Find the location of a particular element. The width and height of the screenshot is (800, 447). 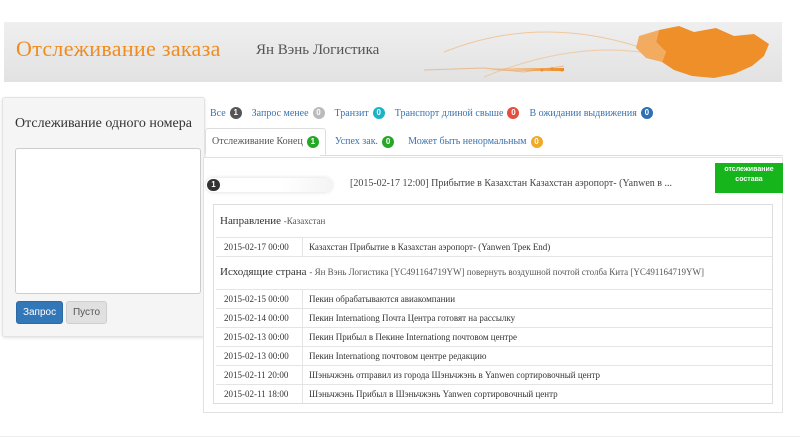

tab-query-less: Запрос менее 0 is located at coordinates (288, 113).